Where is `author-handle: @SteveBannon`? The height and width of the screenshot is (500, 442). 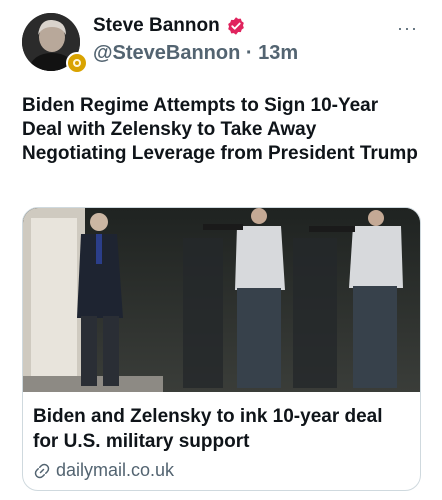 author-handle: @SteveBannon is located at coordinates (166, 53).